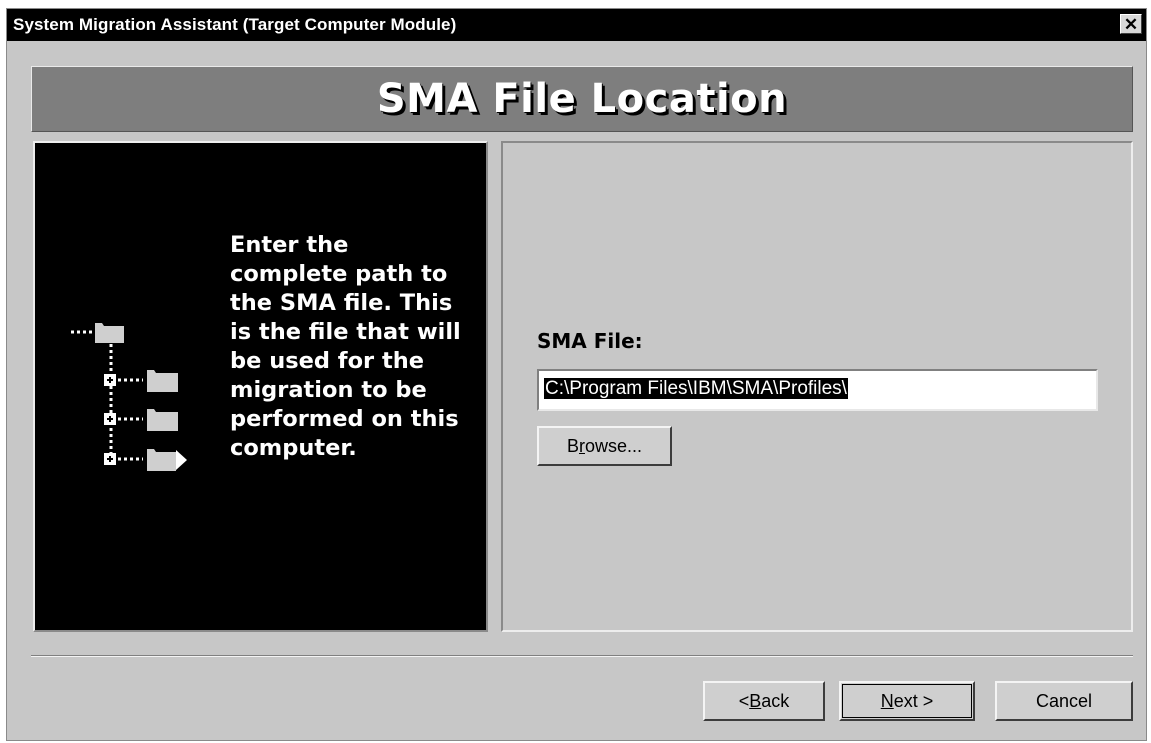  I want to click on cancel-button: Cancel, so click(1064, 701).